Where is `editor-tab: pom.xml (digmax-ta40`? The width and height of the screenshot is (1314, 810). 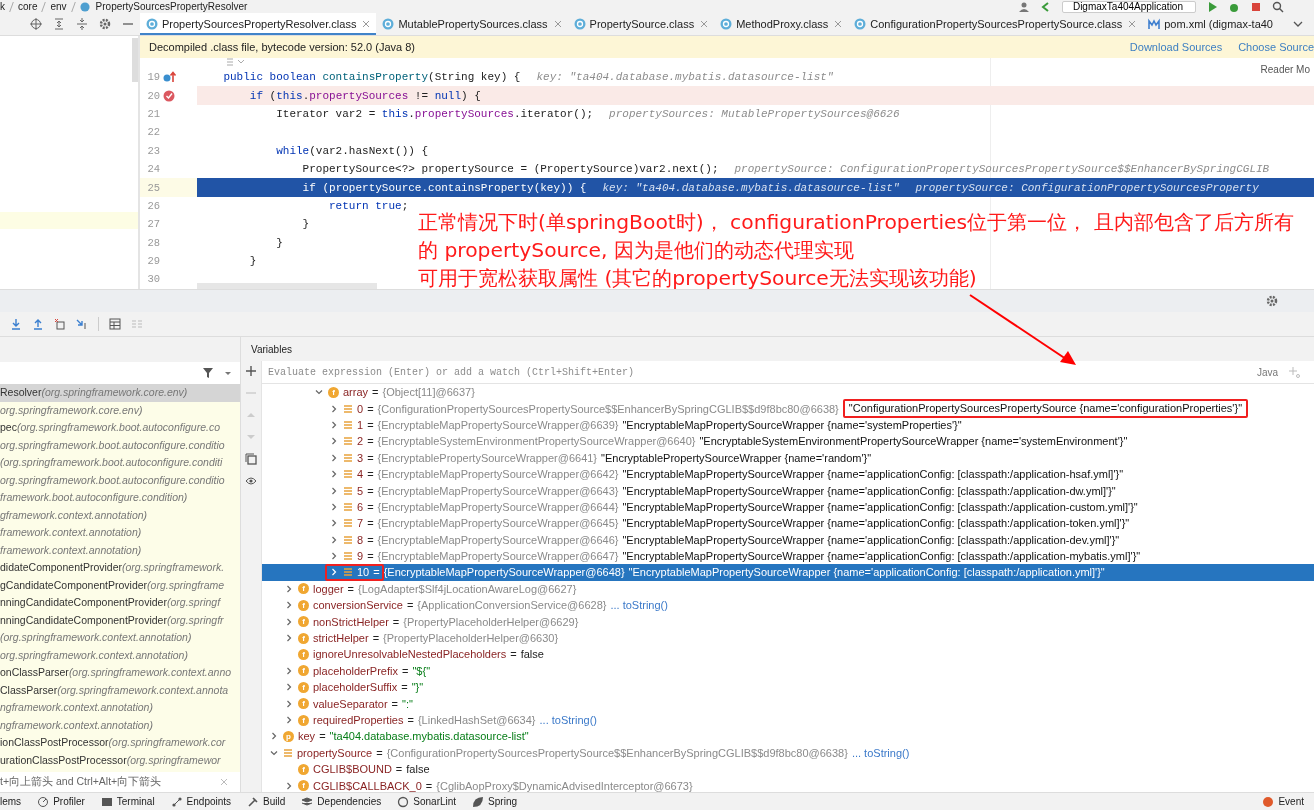 editor-tab: pom.xml (digmax-ta40 is located at coordinates (1210, 24).